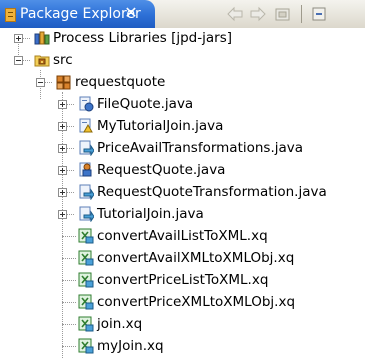 The width and height of the screenshot is (365, 358). What do you see at coordinates (86, 170) in the screenshot?
I see `java-request-icon` at bounding box center [86, 170].